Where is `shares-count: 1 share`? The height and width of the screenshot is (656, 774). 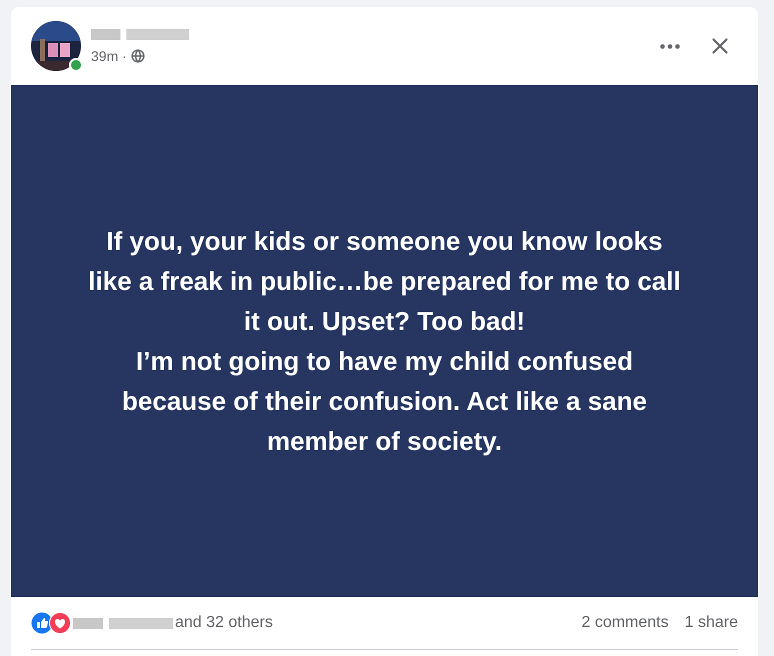
shares-count: 1 share is located at coordinates (711, 623).